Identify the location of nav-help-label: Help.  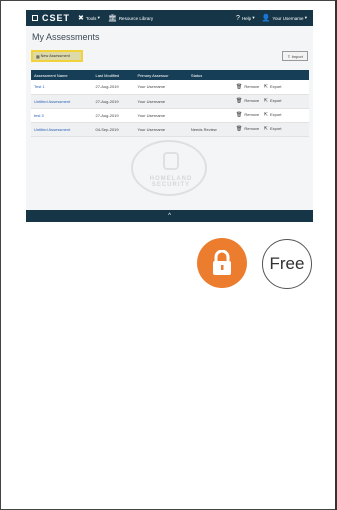
(246, 18).